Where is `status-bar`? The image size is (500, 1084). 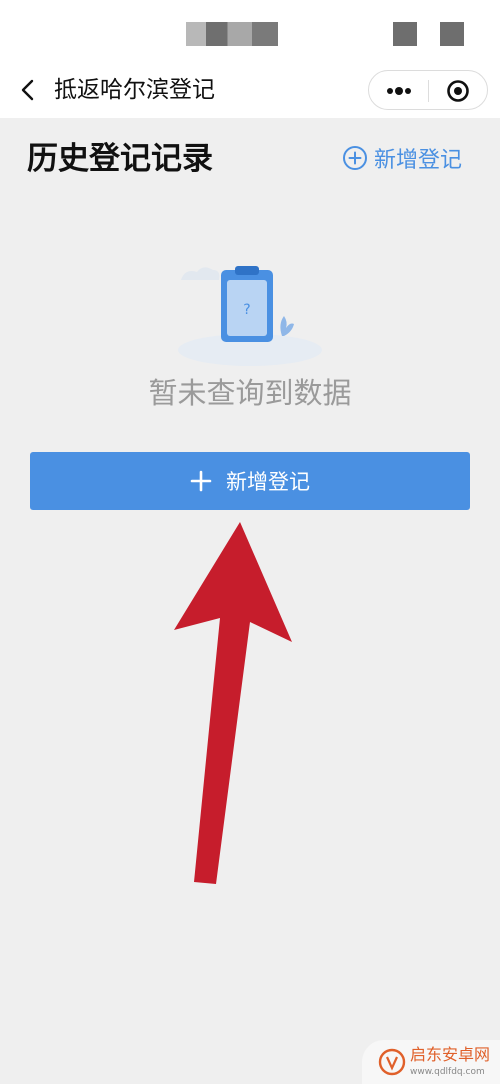
status-bar is located at coordinates (250, 31).